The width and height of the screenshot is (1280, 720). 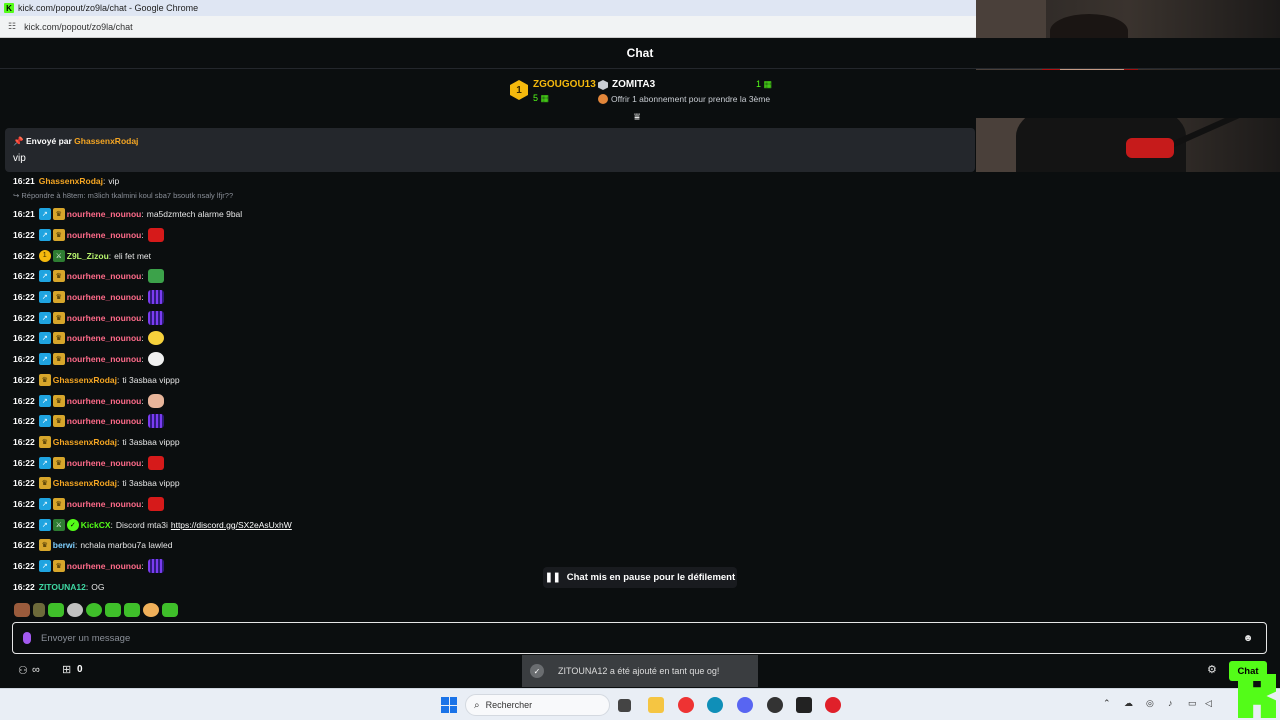 I want to click on tray-chevron-up-icon: ⌃, so click(x=1107, y=703).